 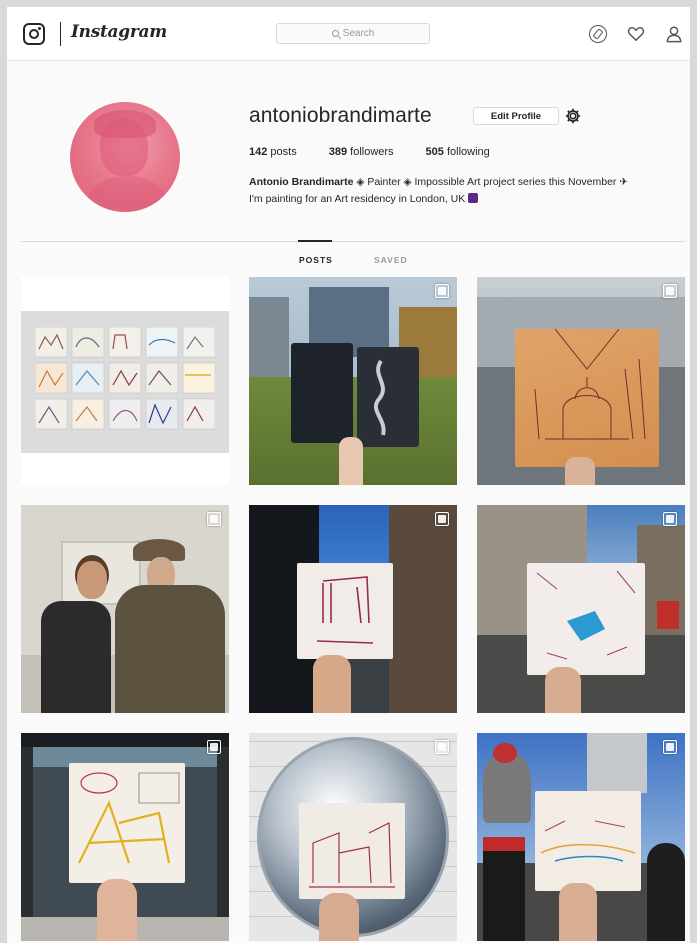 What do you see at coordinates (125, 837) in the screenshot?
I see `post-yellow-drawing-window` at bounding box center [125, 837].